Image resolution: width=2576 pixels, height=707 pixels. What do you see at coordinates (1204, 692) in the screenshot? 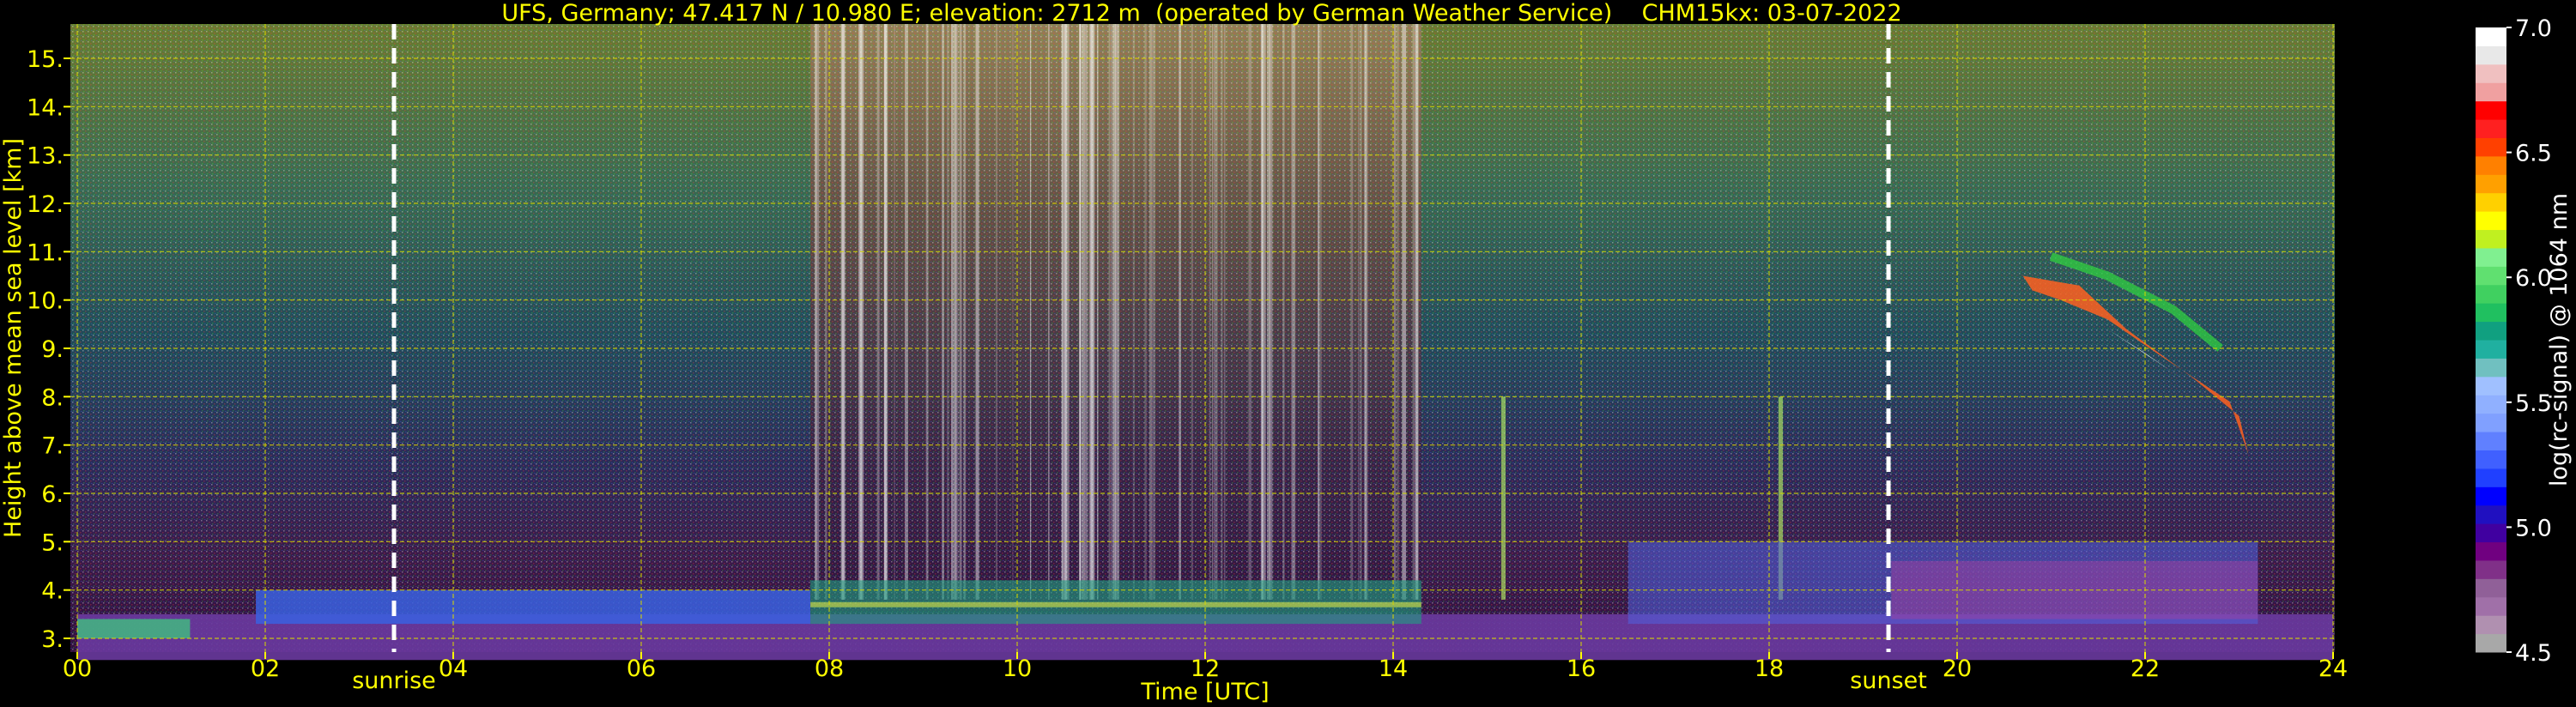
I see `x-axis-label: Time [UTC]` at bounding box center [1204, 692].